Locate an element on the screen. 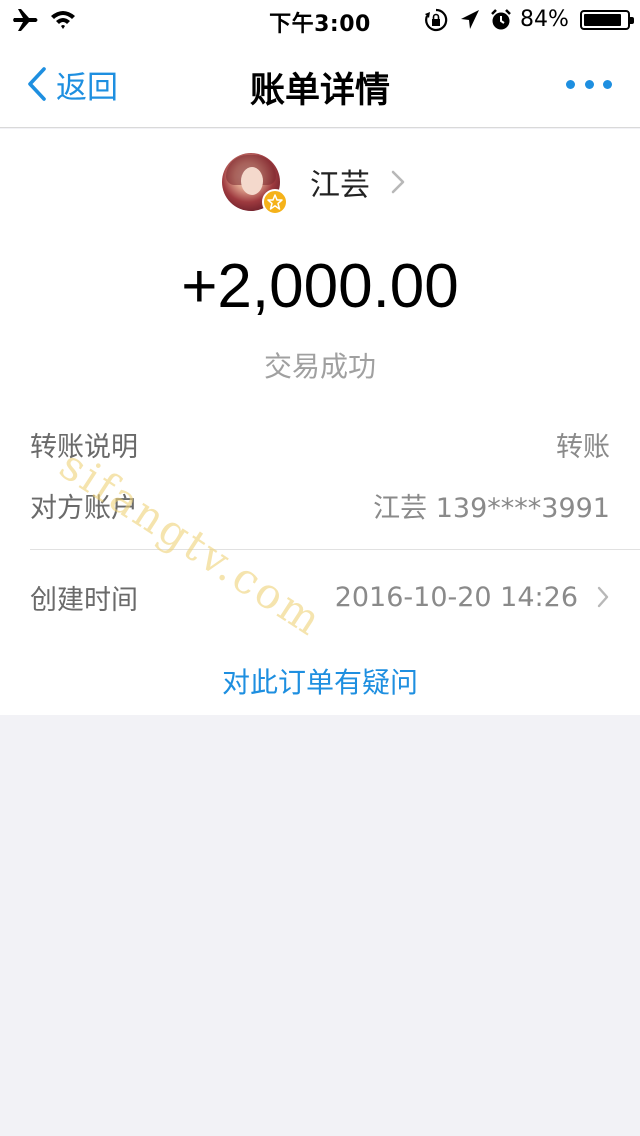 The height and width of the screenshot is (1136, 640). avatar is located at coordinates (255, 184).